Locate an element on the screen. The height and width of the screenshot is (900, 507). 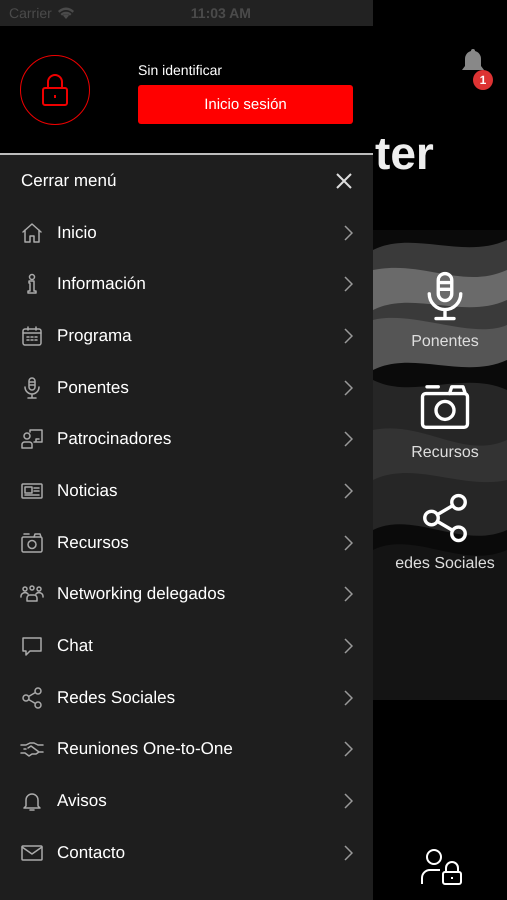
tile-label: Ponentes is located at coordinates (445, 342).